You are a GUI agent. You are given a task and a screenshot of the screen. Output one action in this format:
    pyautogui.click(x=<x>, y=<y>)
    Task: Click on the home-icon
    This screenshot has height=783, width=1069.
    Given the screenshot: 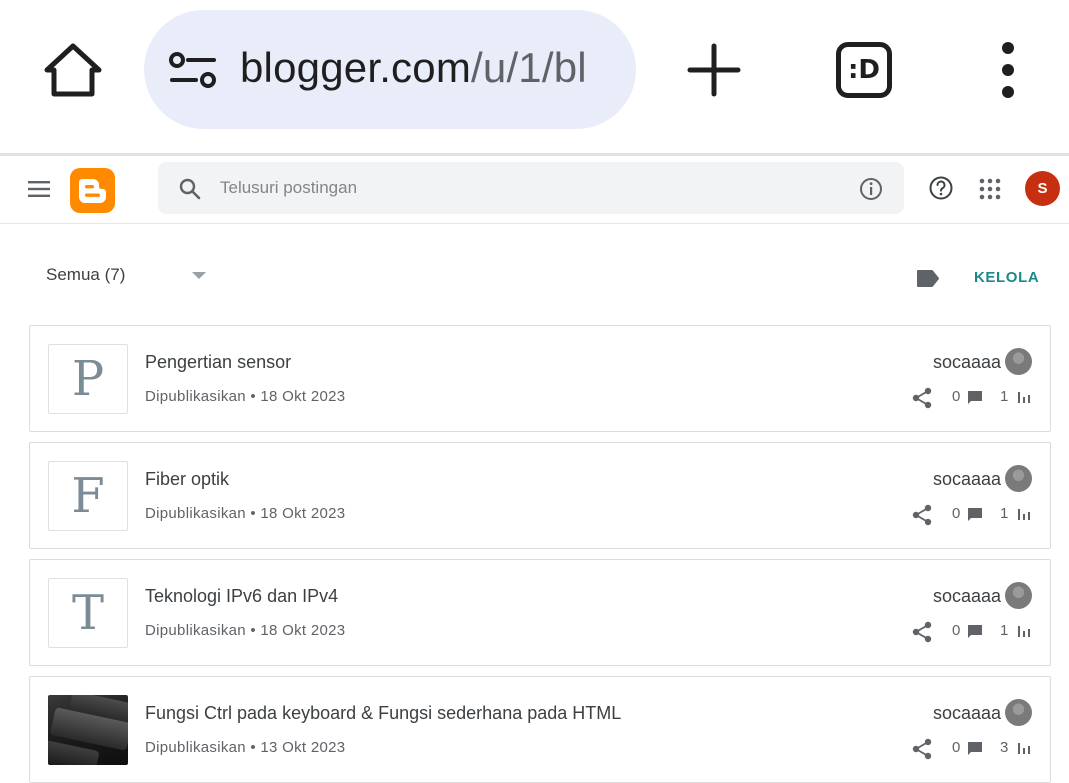 What is the action you would take?
    pyautogui.click(x=73, y=70)
    